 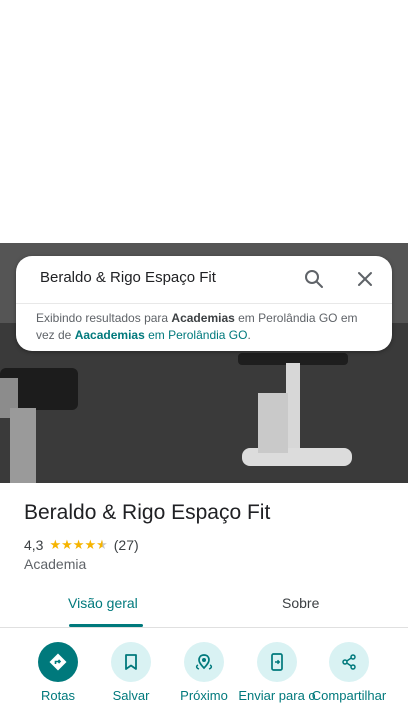 I want to click on share-button: Compartilhar, so click(x=349, y=672).